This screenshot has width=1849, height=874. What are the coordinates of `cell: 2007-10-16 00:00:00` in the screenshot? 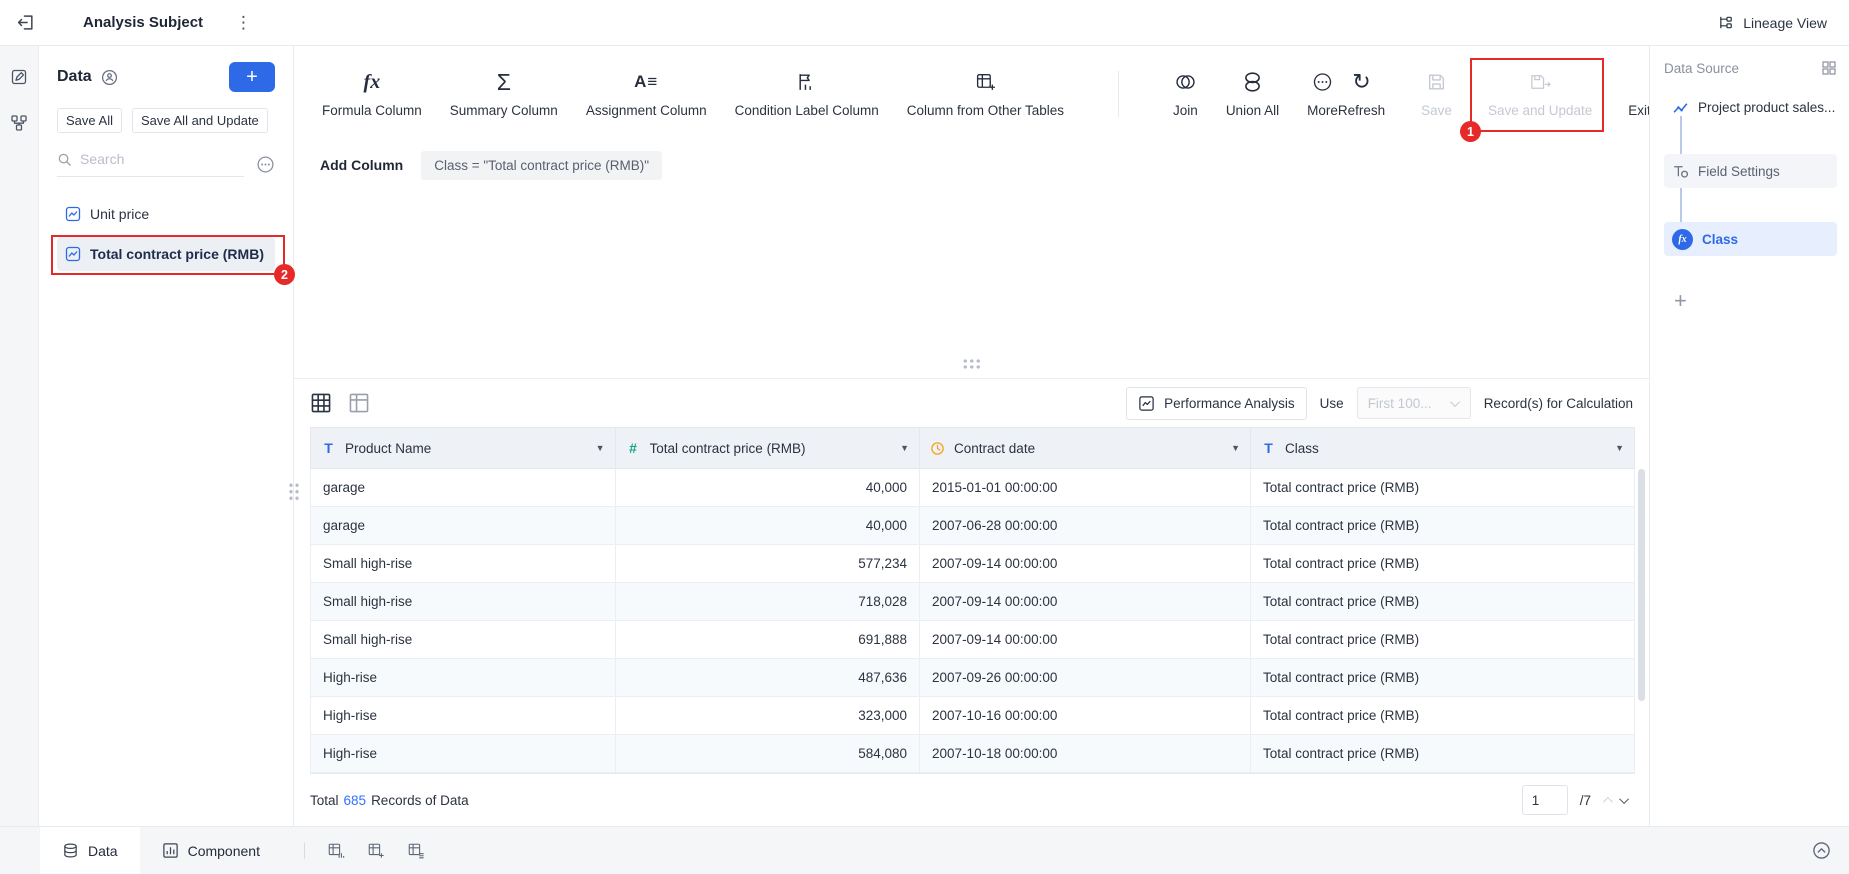 It's located at (1085, 715).